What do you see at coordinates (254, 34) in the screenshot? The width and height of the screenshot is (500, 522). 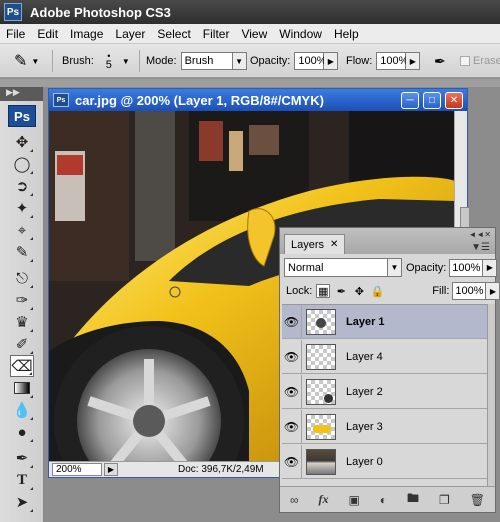 I see `menu-view: View` at bounding box center [254, 34].